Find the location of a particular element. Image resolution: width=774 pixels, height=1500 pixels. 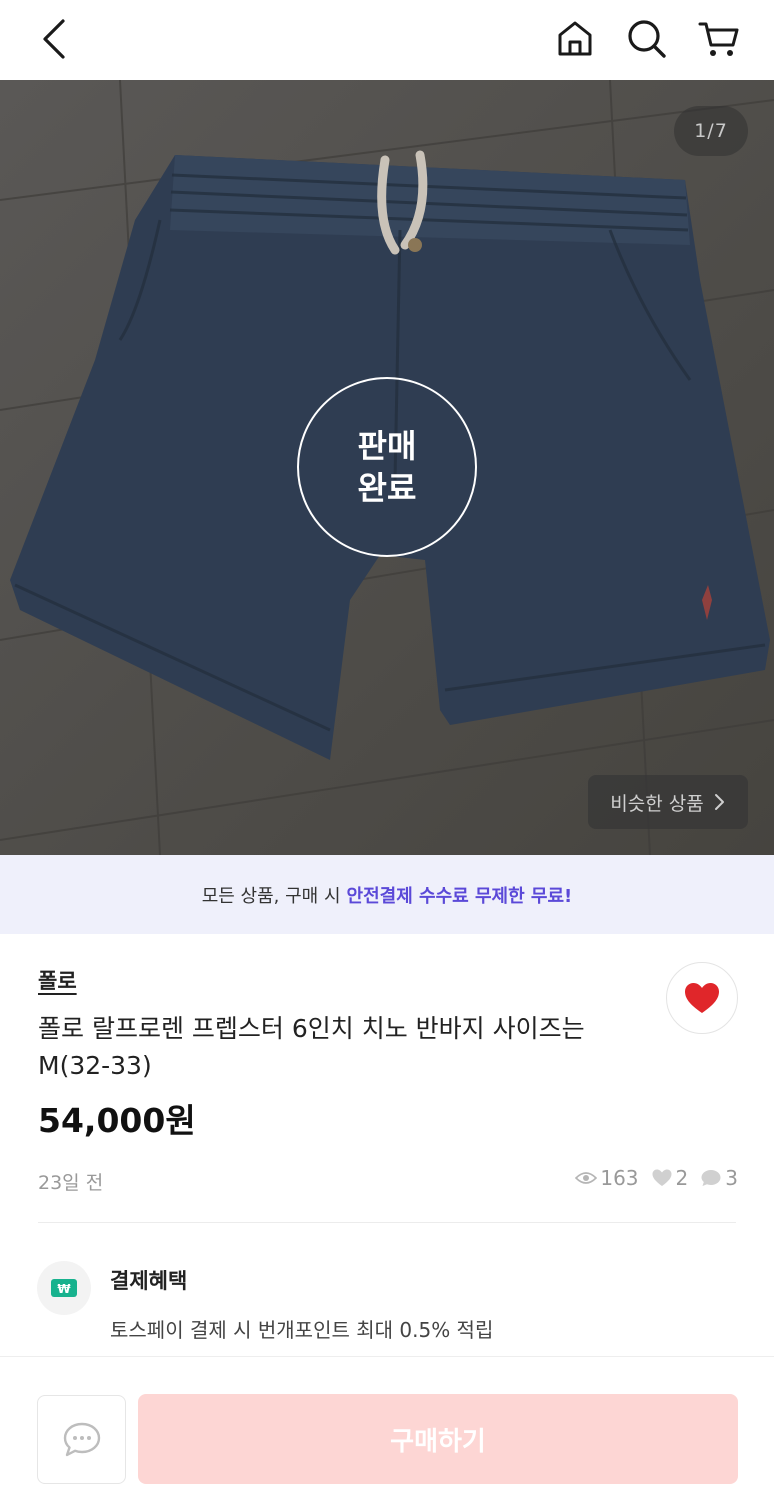

chevron-right-icon is located at coordinates (719, 802).